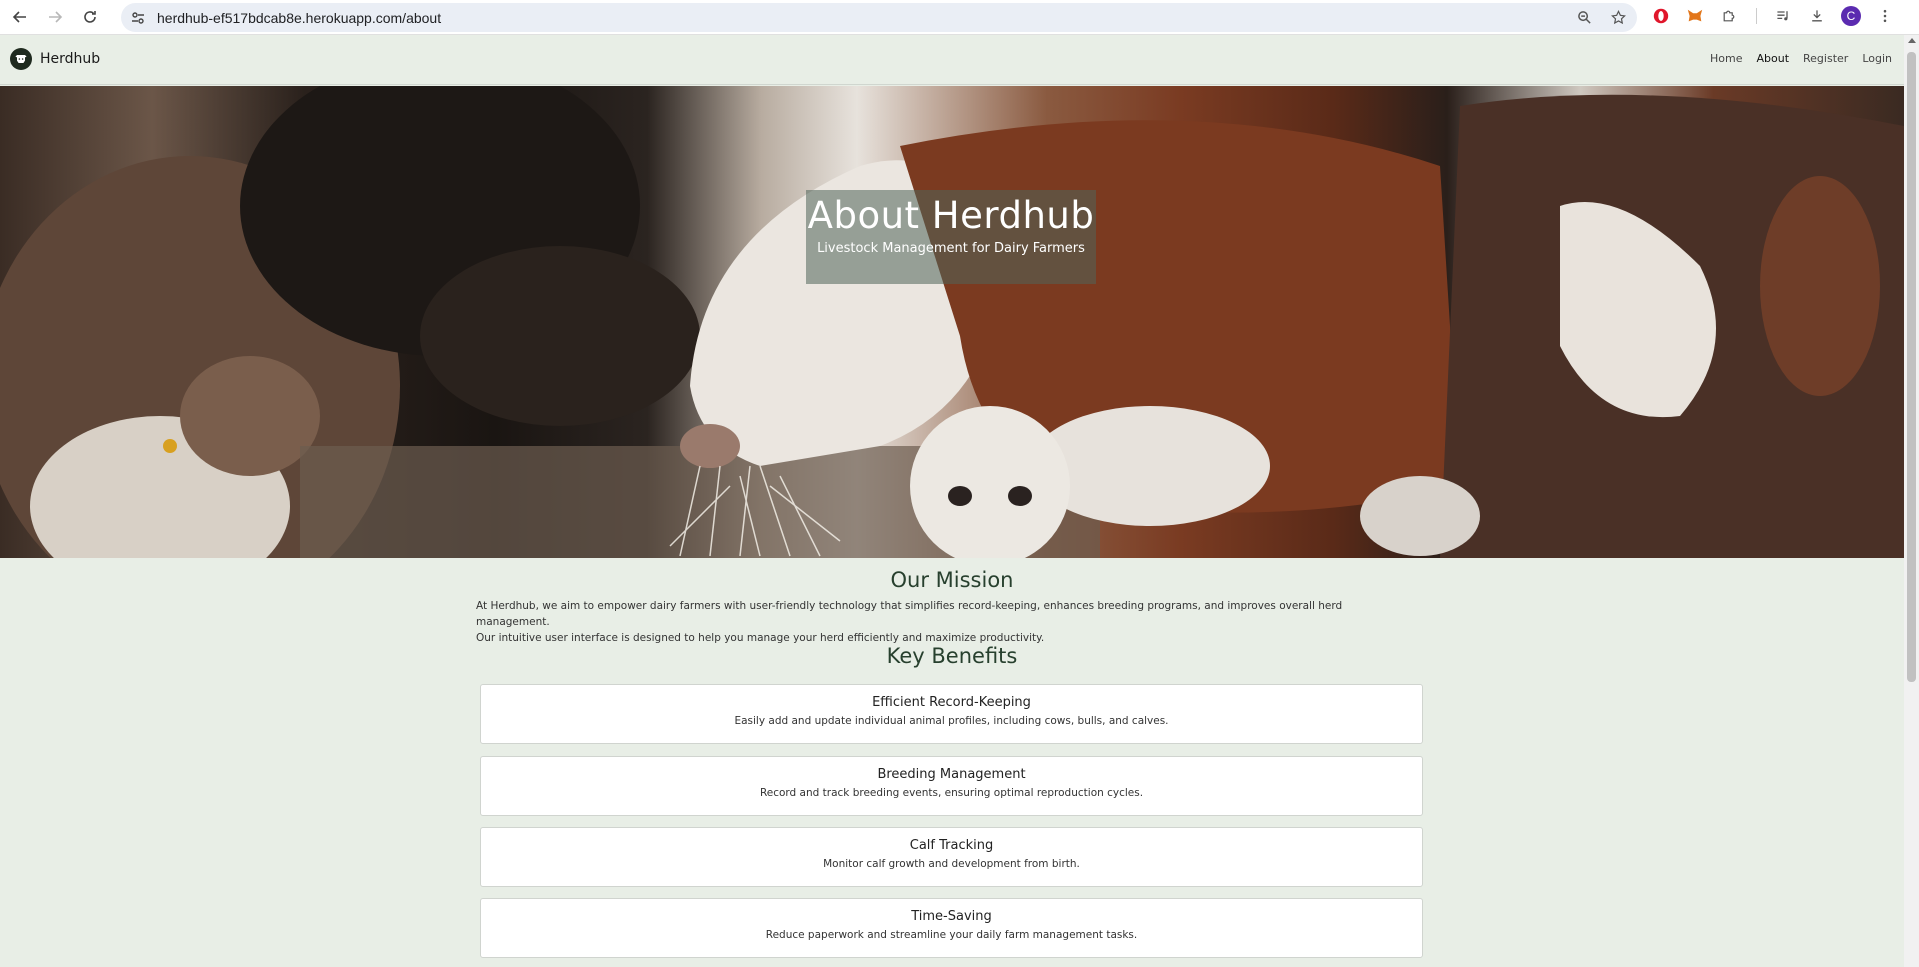  I want to click on profile-avatar: C, so click(1851, 16).